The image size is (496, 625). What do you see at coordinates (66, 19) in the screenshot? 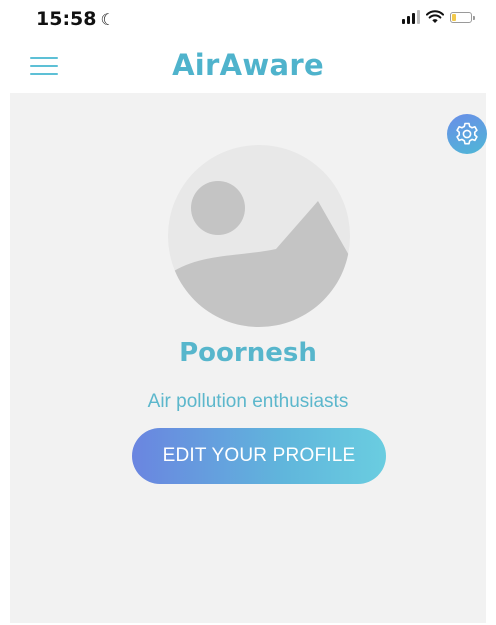
I see `status-time: 15:58` at bounding box center [66, 19].